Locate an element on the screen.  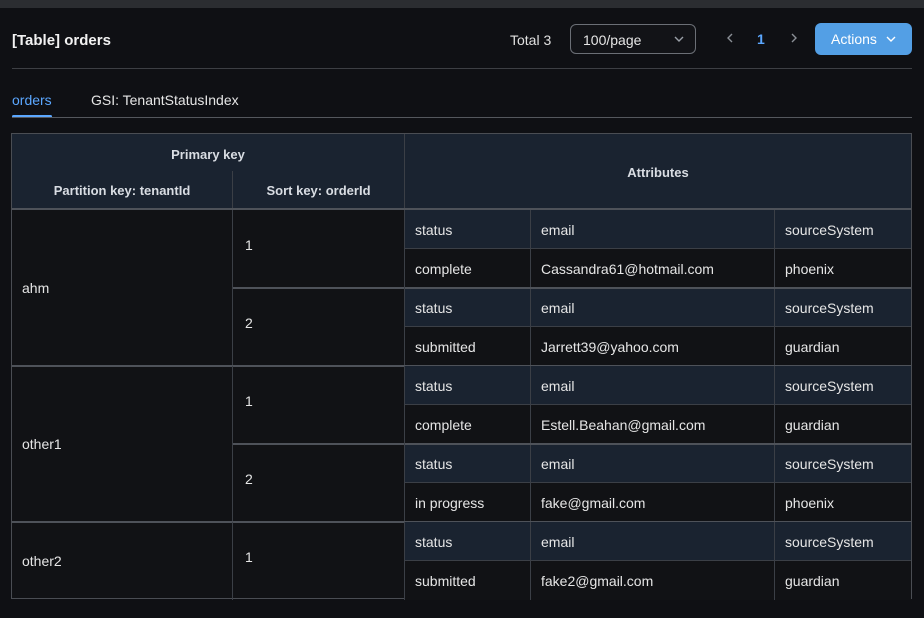
attribute-value-cell: Cassandra61@hotmail.com is located at coordinates (627, 269).